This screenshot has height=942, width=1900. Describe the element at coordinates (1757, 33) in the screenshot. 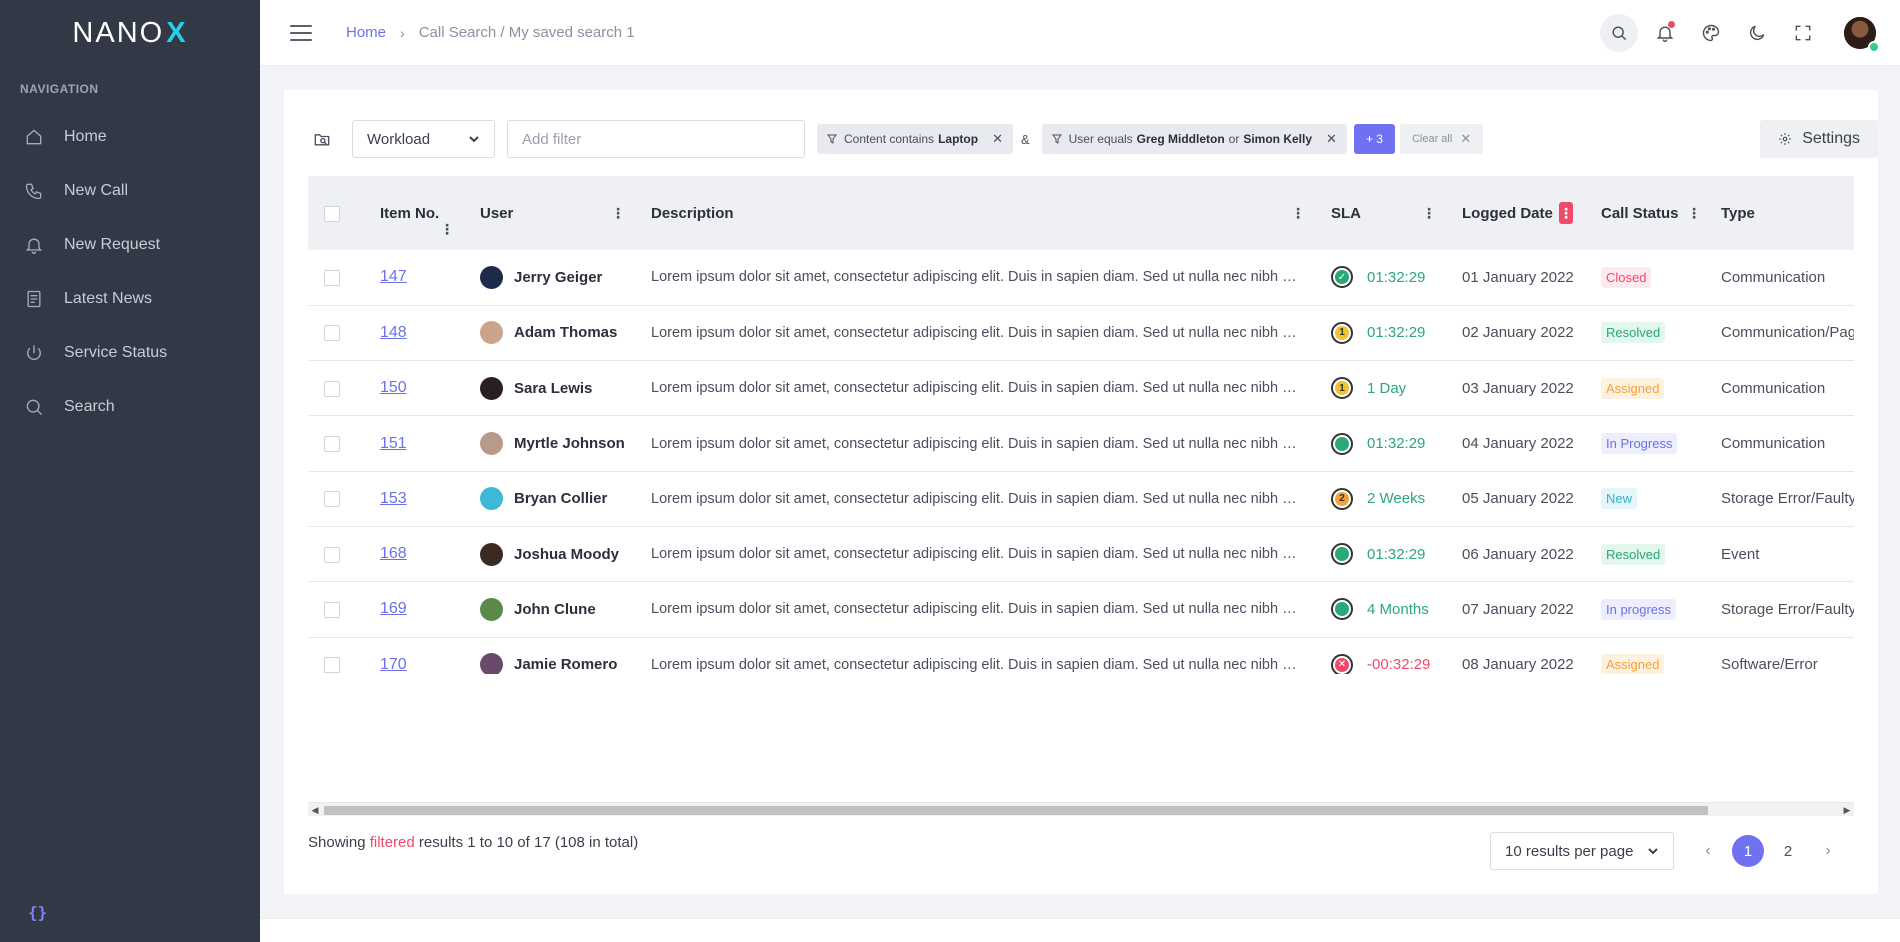

I see `dark-mode-moon-icon` at that location.